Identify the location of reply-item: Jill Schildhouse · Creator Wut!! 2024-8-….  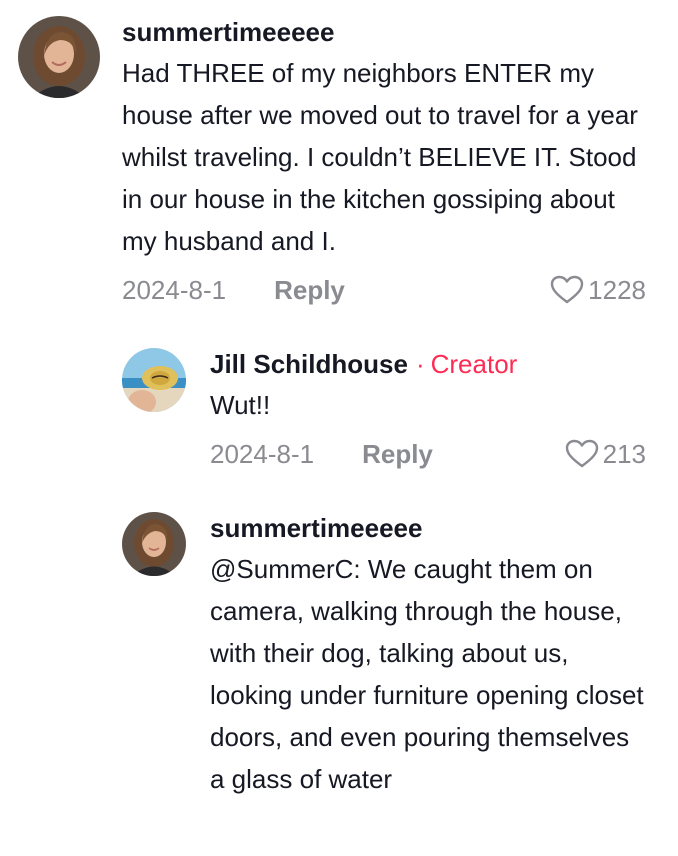
(384, 409).